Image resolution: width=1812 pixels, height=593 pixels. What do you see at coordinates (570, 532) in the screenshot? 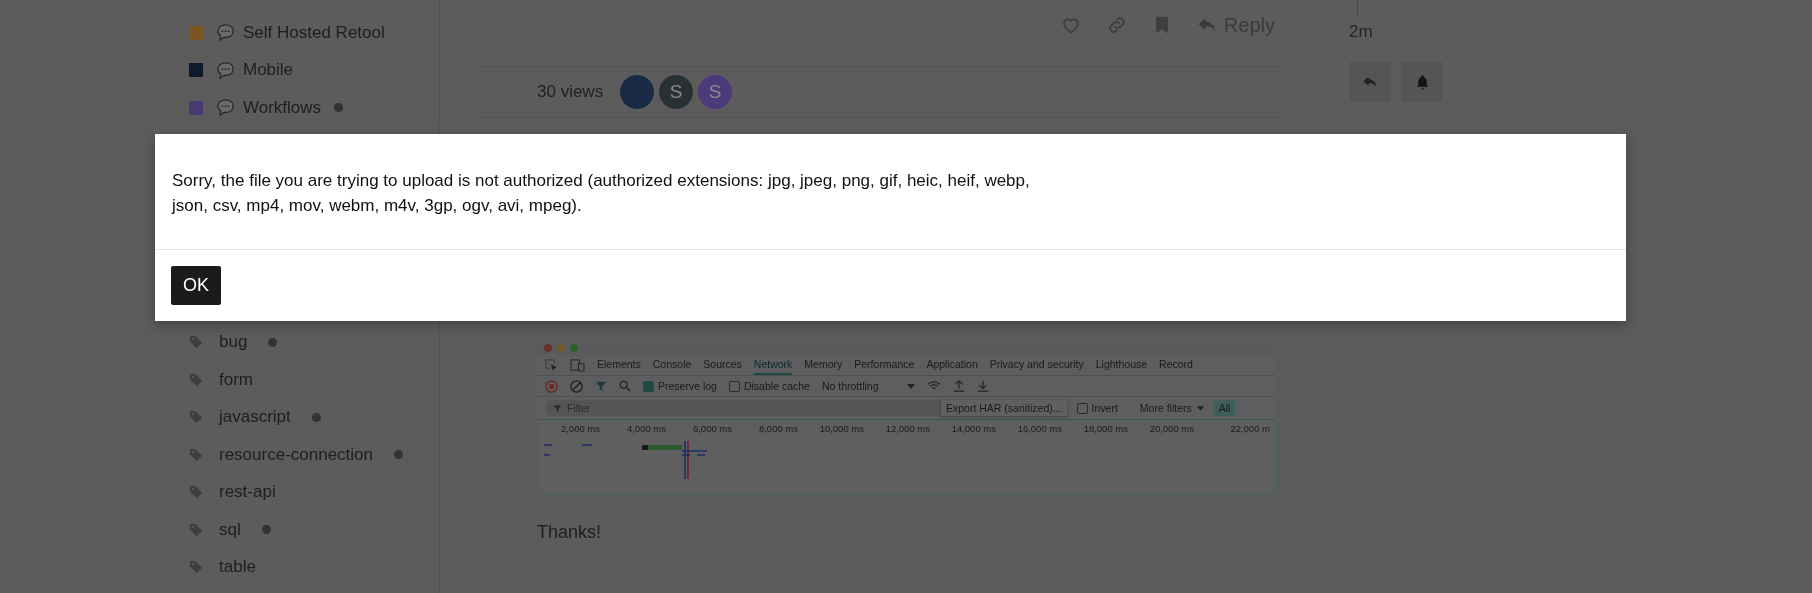
I see `post-text: Thanks!` at bounding box center [570, 532].